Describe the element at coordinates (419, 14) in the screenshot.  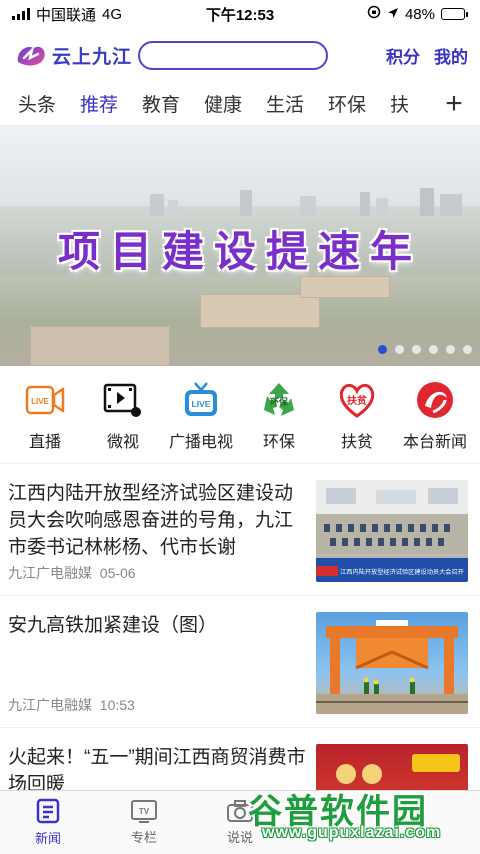
I see `battery-percent: 48%` at that location.